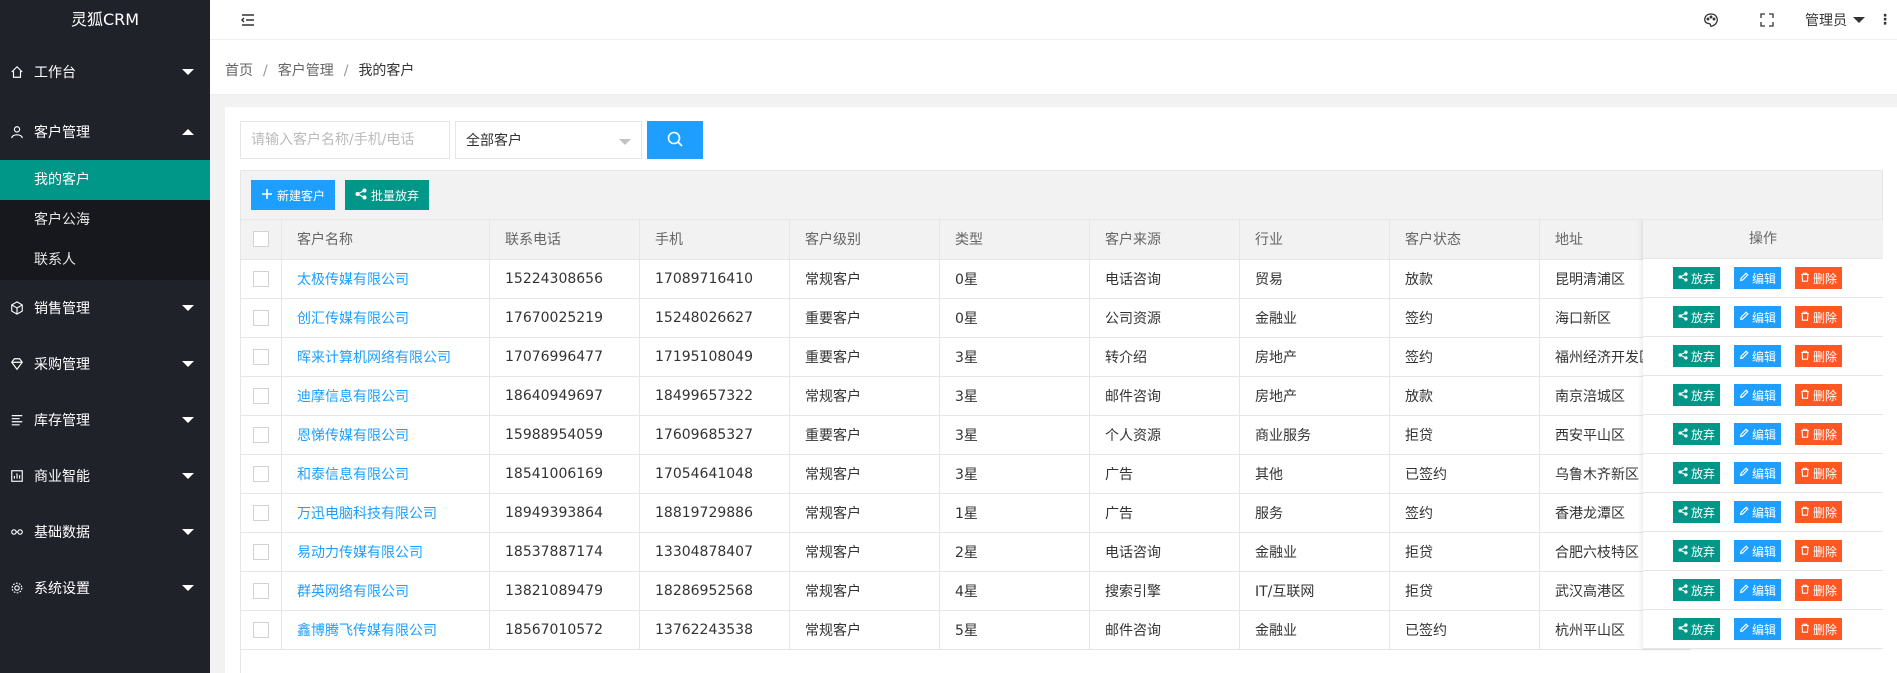 Image resolution: width=1897 pixels, height=673 pixels. What do you see at coordinates (1767, 20) in the screenshot?
I see `fullscreen-icon` at bounding box center [1767, 20].